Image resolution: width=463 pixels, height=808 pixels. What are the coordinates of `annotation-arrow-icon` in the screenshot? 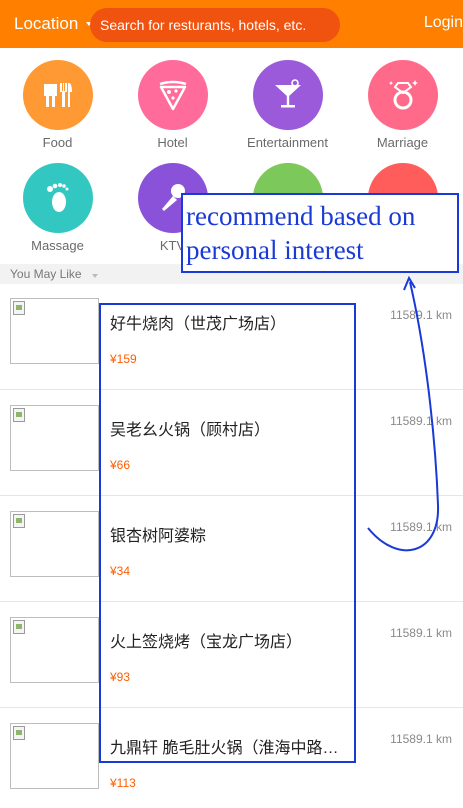 It's located at (403, 413).